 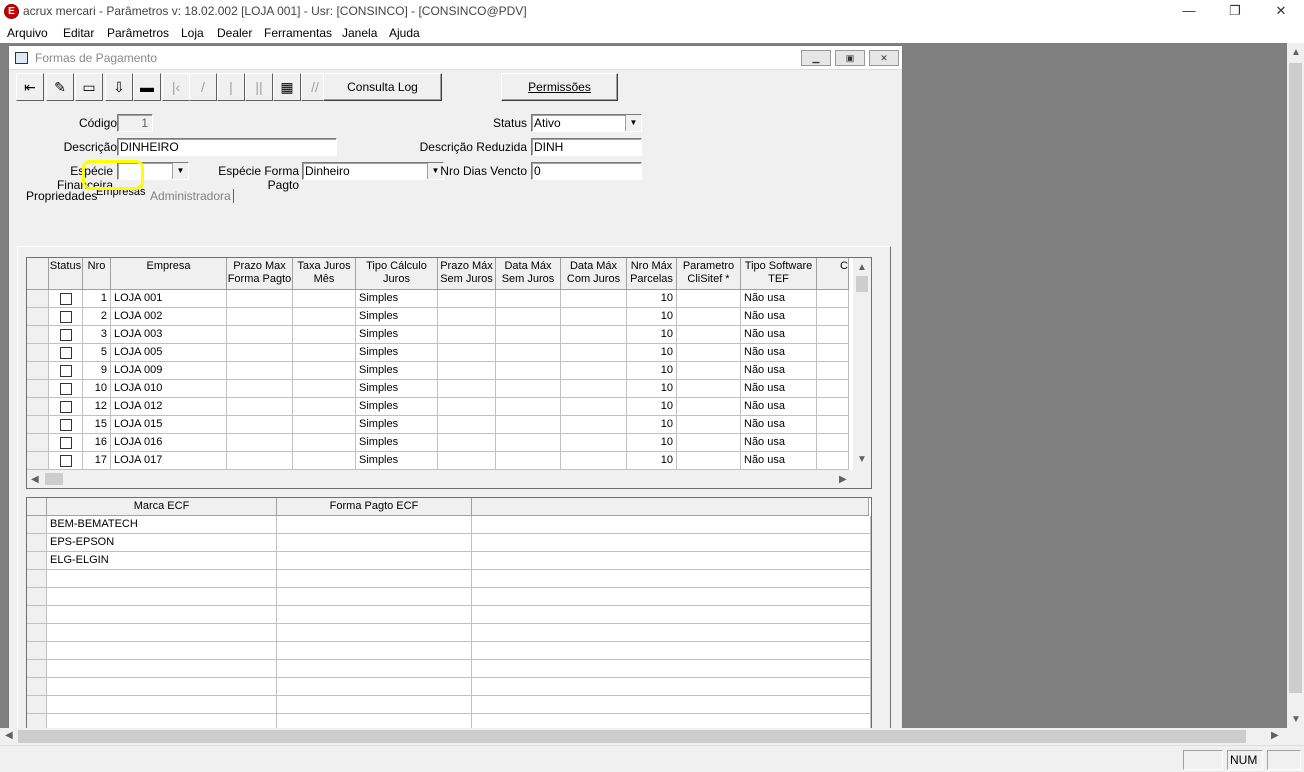 What do you see at coordinates (862, 284) in the screenshot?
I see `grid-vscroll-thumb` at bounding box center [862, 284].